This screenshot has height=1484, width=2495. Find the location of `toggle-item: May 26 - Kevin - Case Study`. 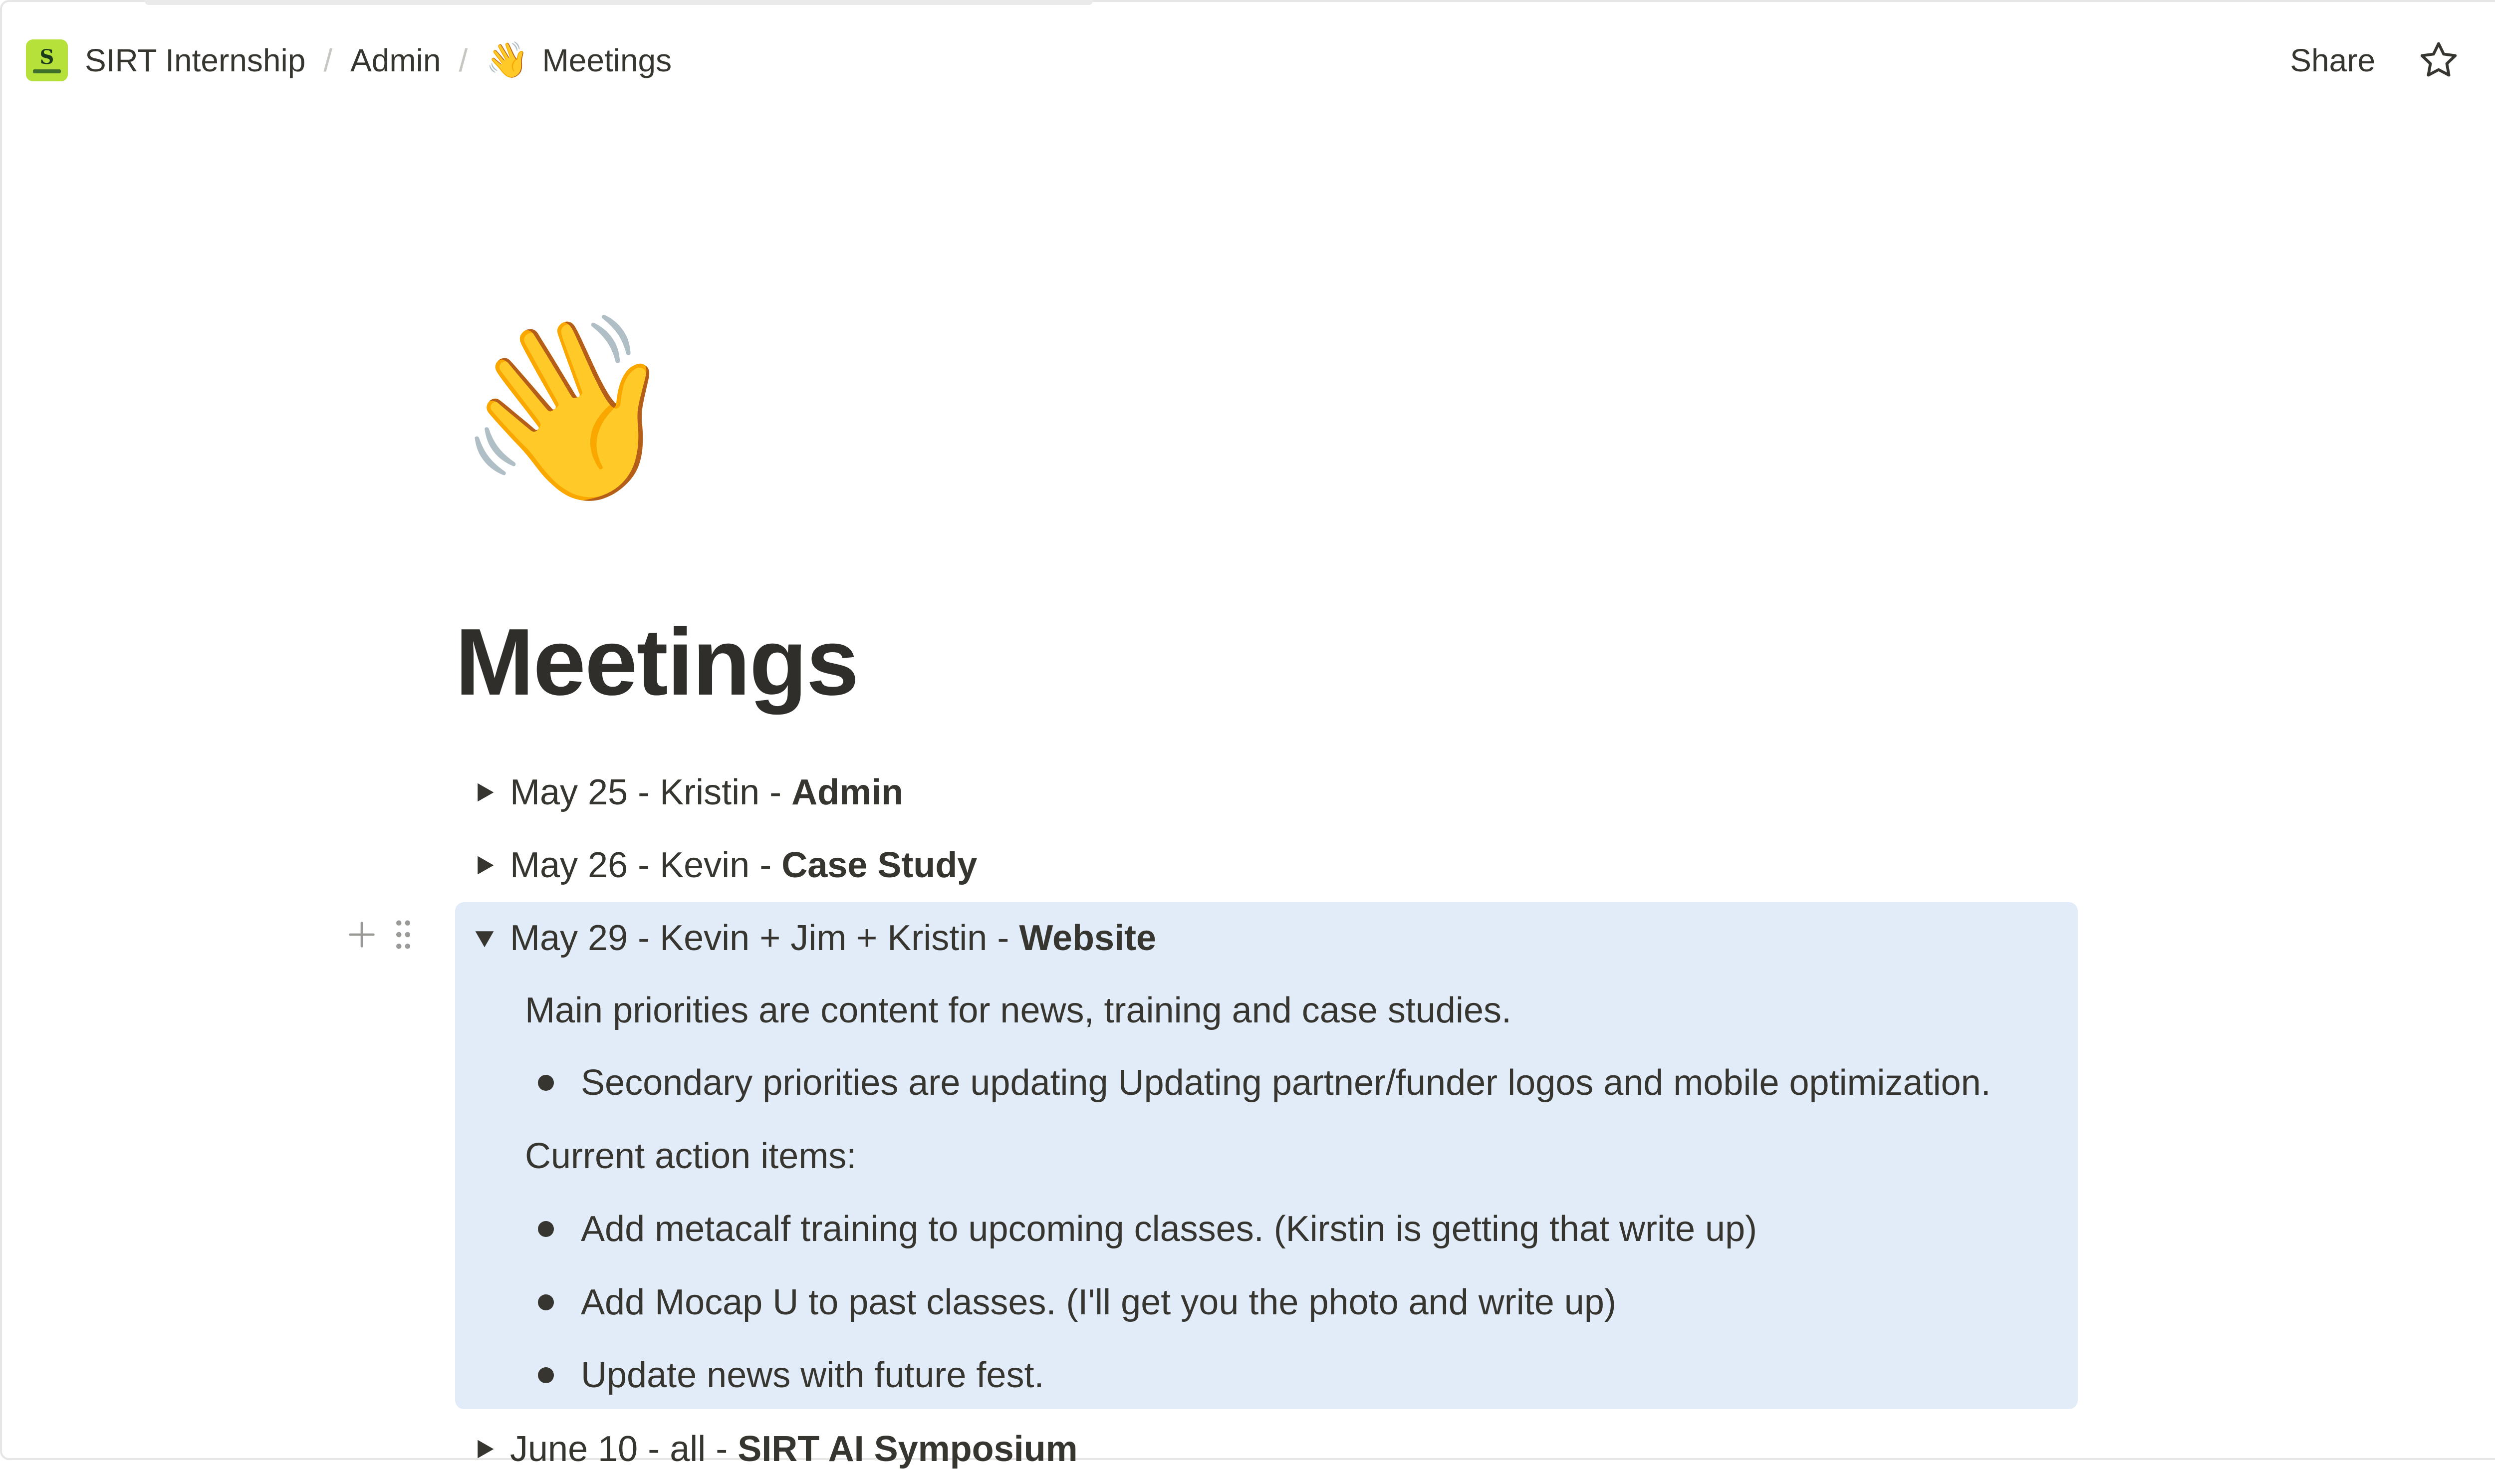

toggle-item: May 26 - Kevin - Case Study is located at coordinates (716, 865).